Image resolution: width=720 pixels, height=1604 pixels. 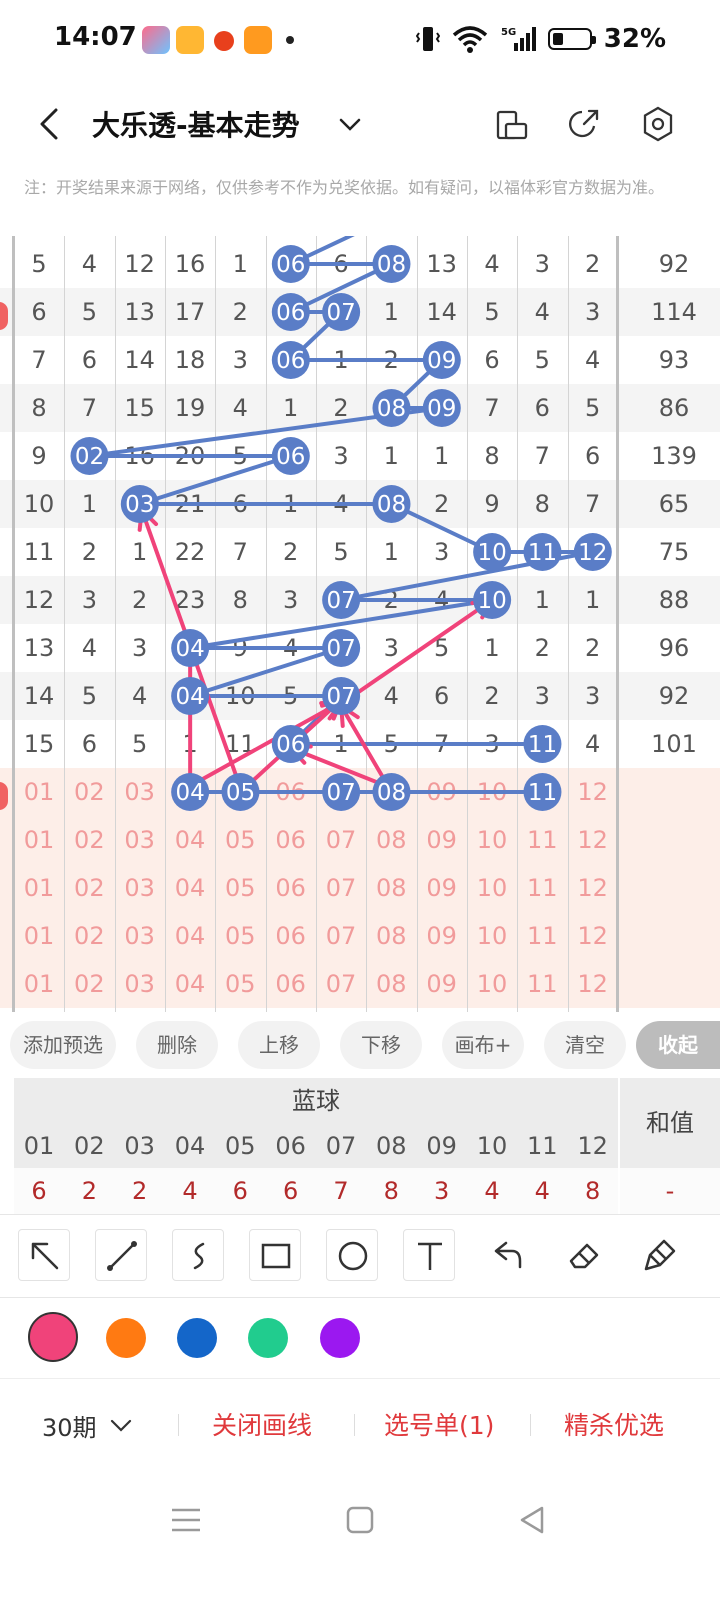 I want to click on battery-percent: 32%, so click(x=634, y=39).